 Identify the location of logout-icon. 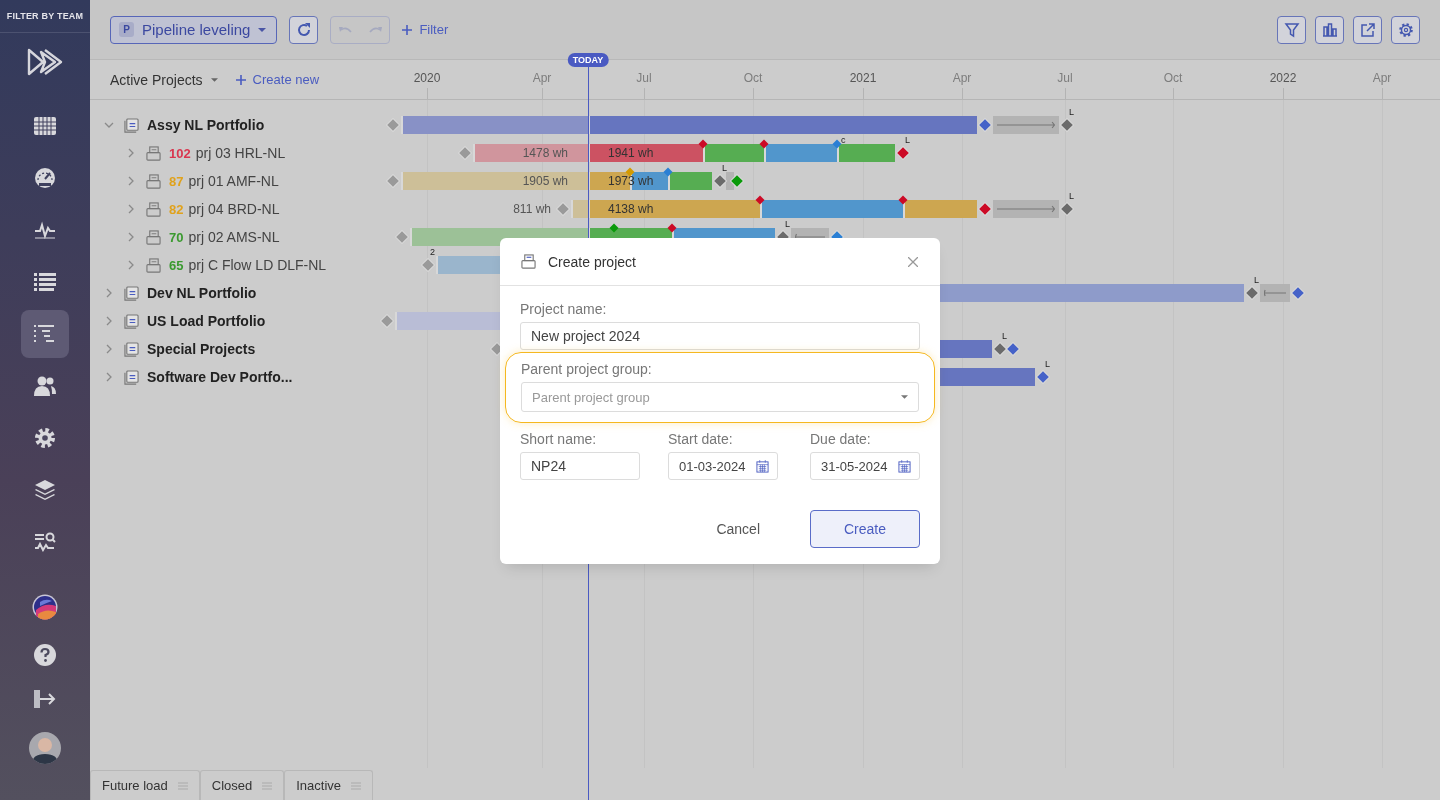
(45, 699).